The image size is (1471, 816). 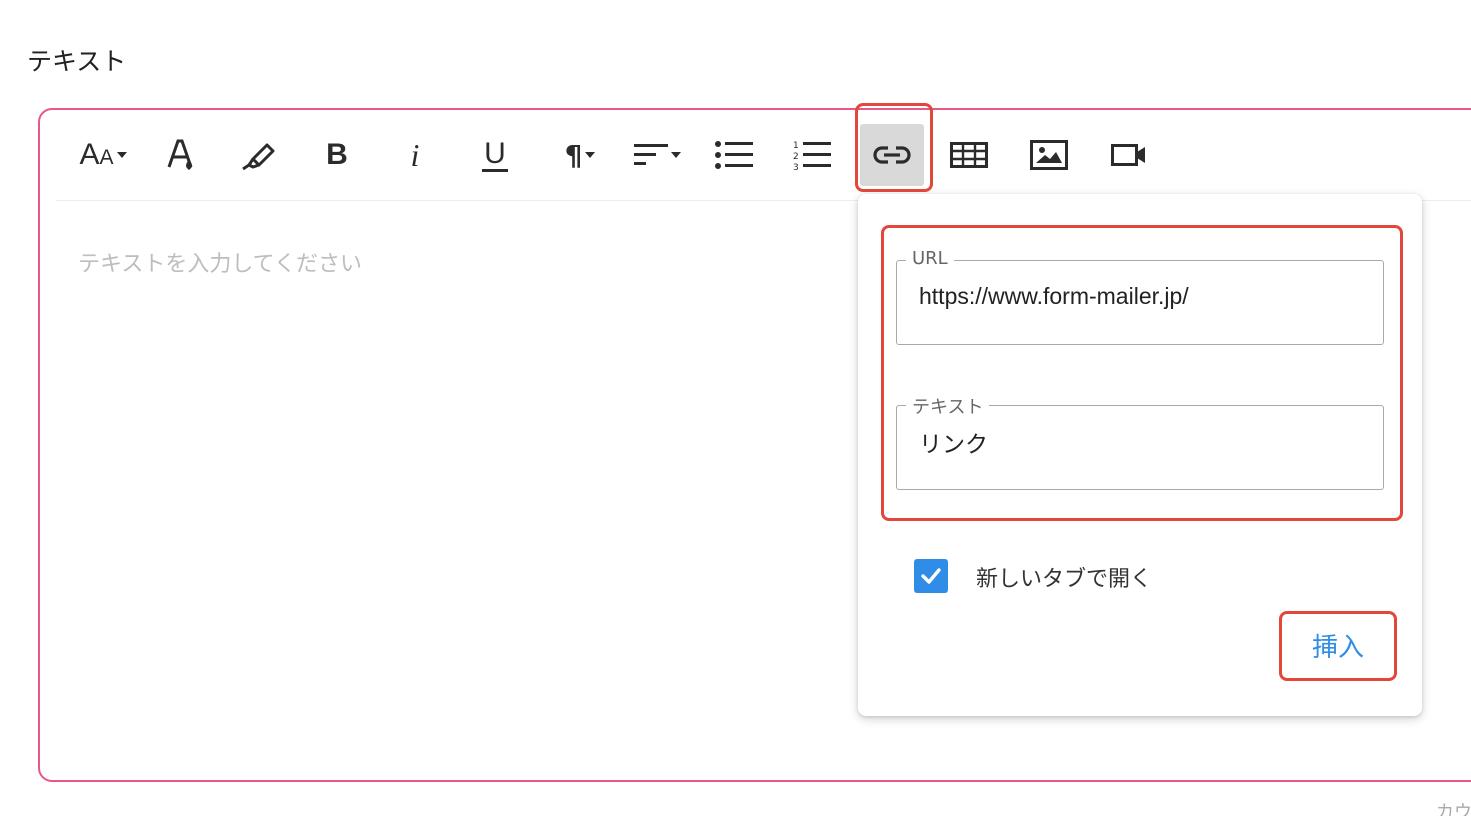 I want to click on bullet-list-icon, so click(x=734, y=155).